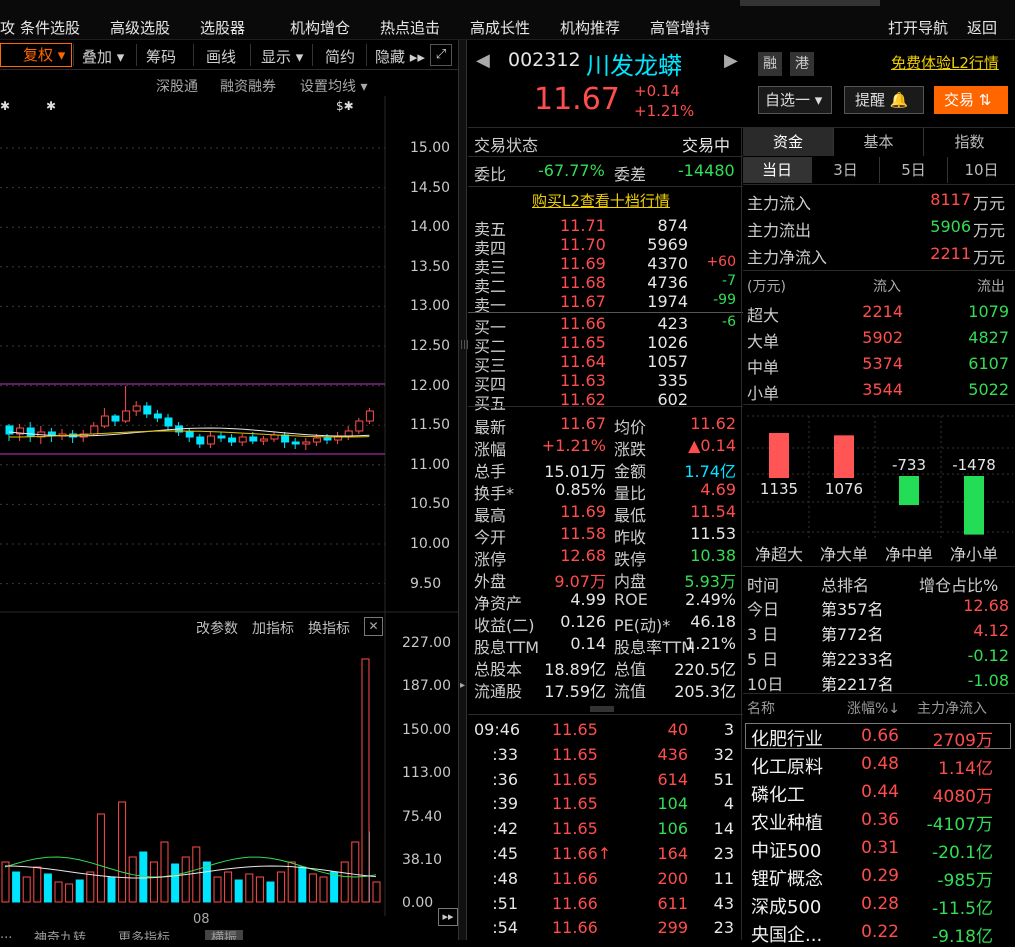 Image resolution: width=1015 pixels, height=947 pixels. What do you see at coordinates (177, 86) in the screenshot?
I see `shengutong-link: 深股通` at bounding box center [177, 86].